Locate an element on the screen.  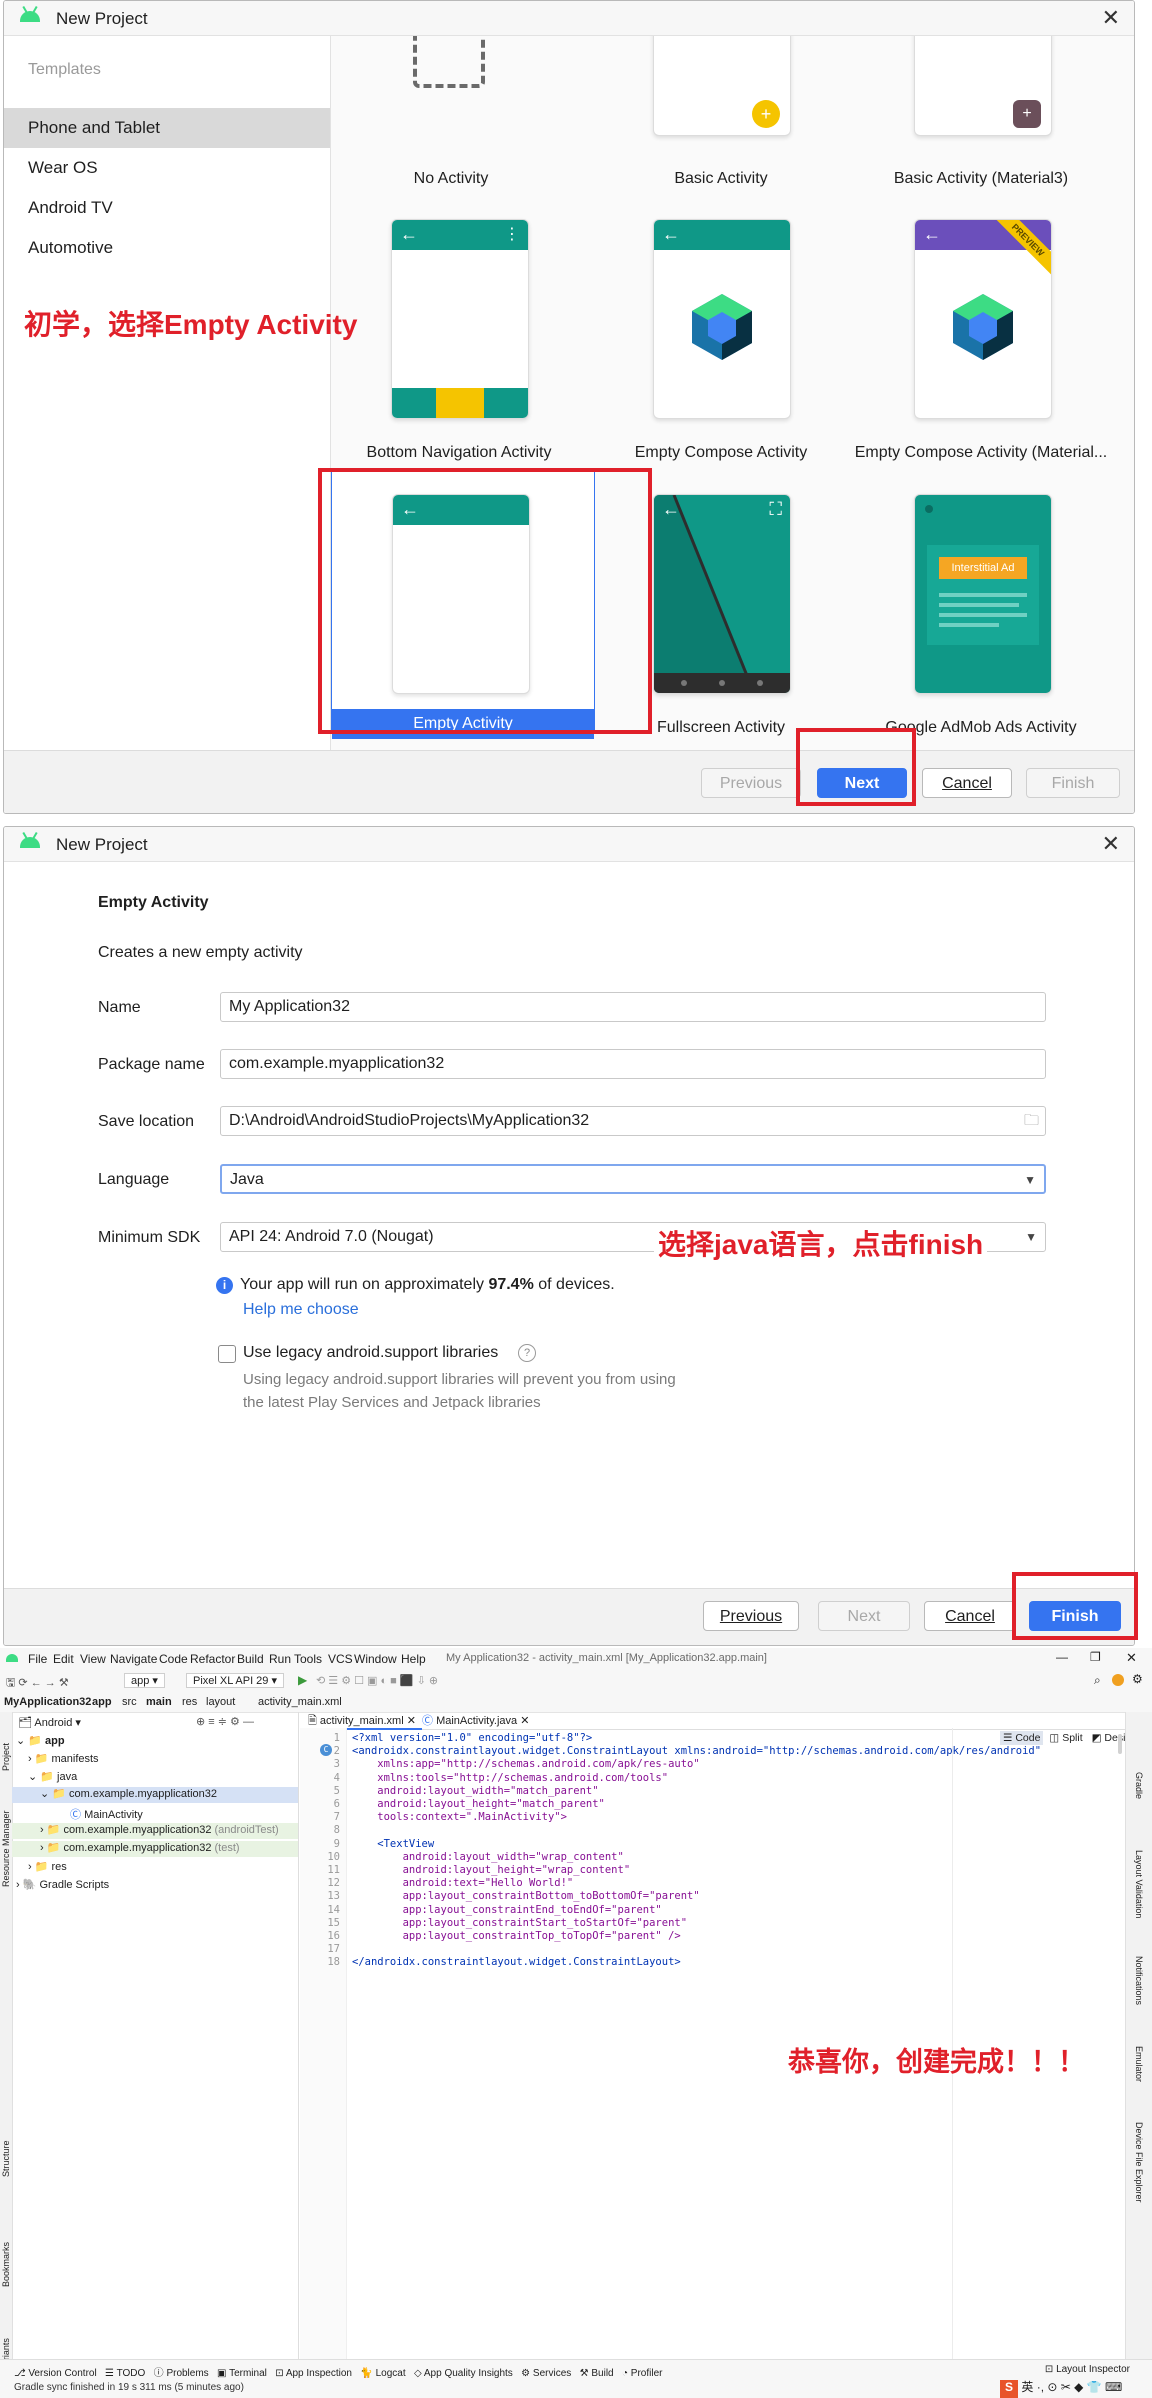
tree-item-java: ⌄ 📁 java is located at coordinates (52, 1776).